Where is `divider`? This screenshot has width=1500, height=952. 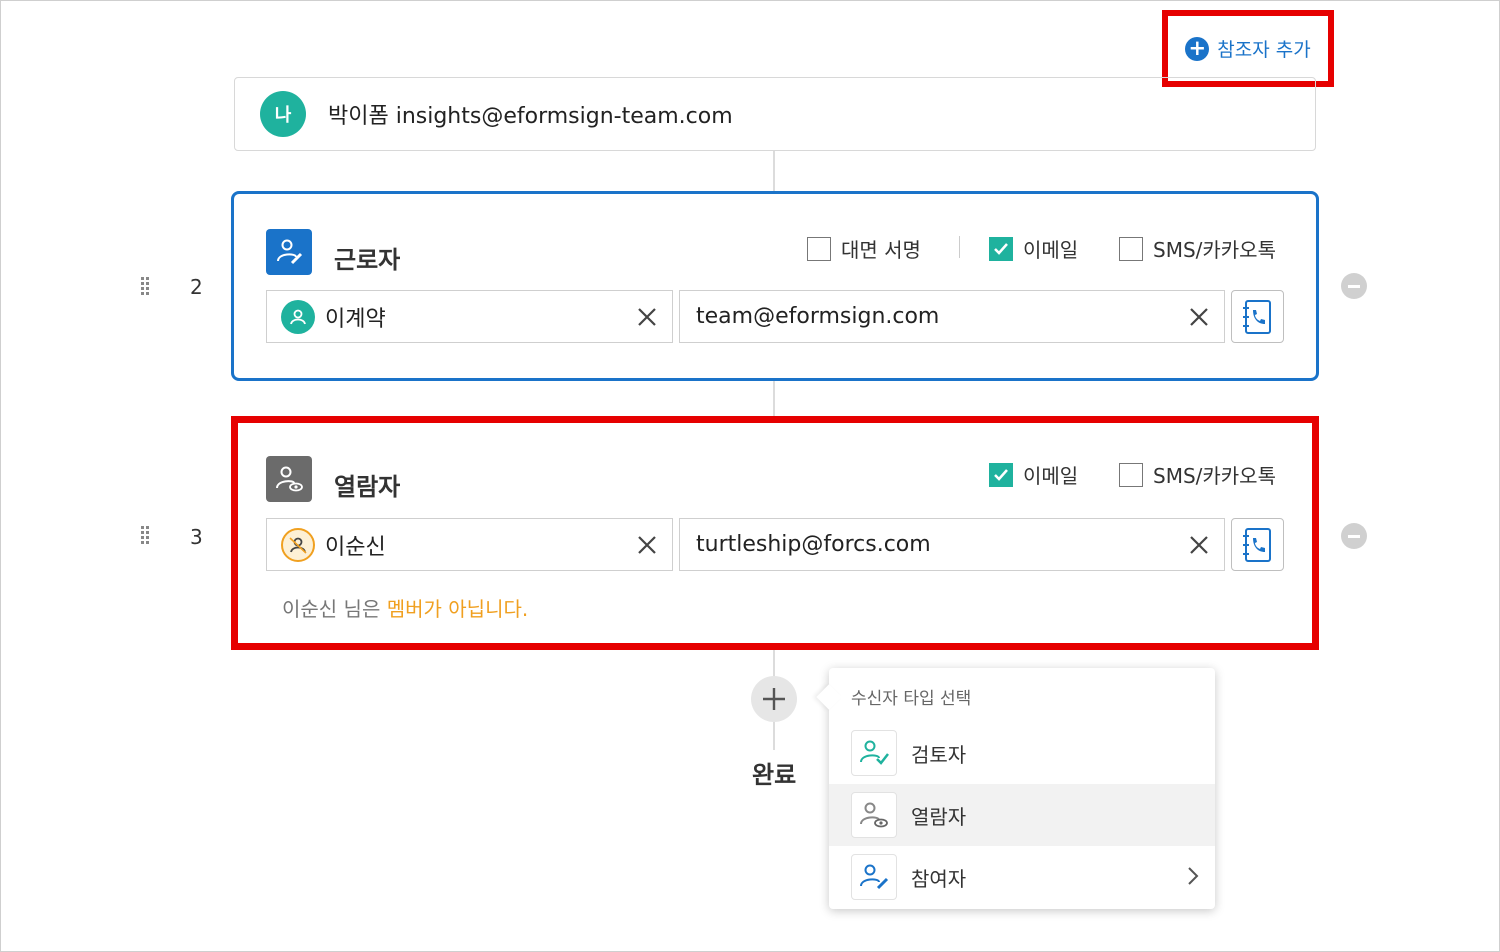
divider is located at coordinates (959, 247).